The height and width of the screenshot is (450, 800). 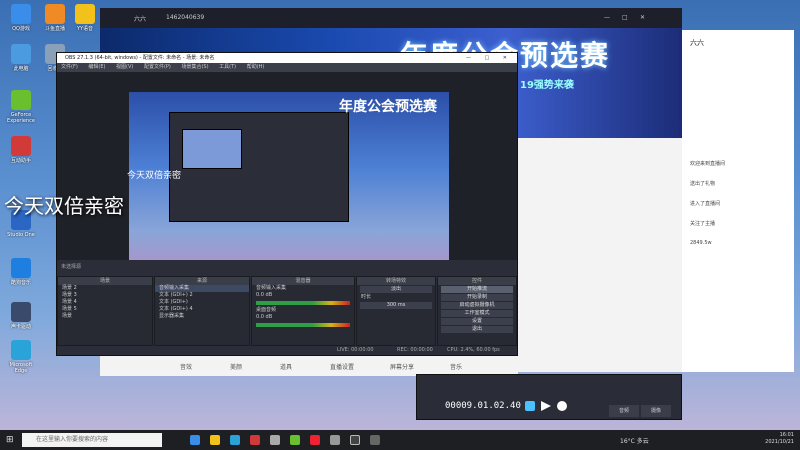 I want to click on stop-icon, so click(x=530, y=406).